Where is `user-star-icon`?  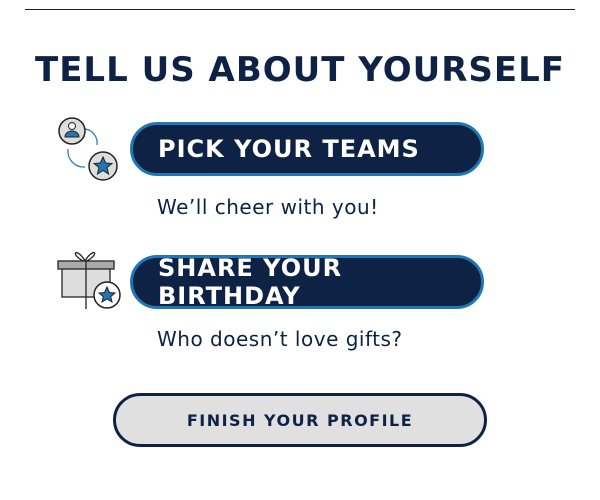
user-star-icon is located at coordinates (88, 149).